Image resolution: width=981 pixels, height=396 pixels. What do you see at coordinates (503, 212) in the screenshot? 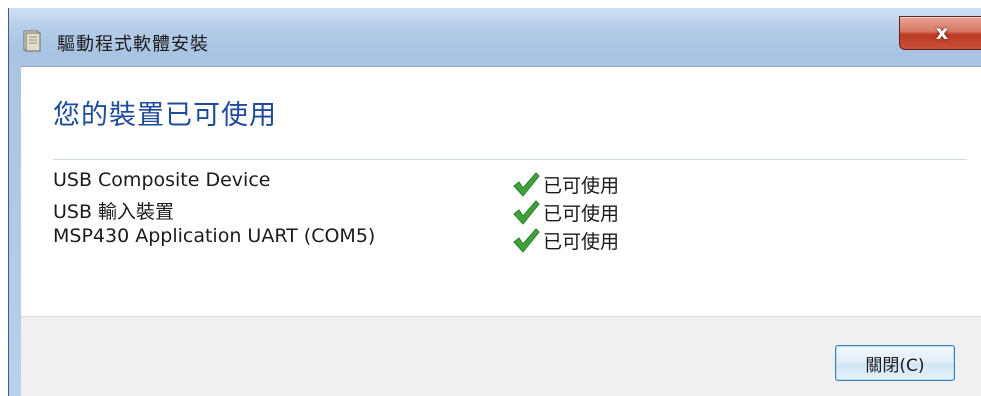
I see `device-row: USB 輸入裝置 已可使用` at bounding box center [503, 212].